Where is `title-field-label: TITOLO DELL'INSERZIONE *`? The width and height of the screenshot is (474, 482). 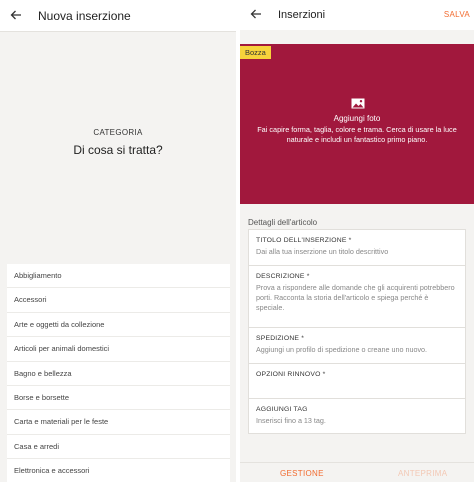
title-field-label: TITOLO DELL'INSERZIONE * is located at coordinates (304, 240).